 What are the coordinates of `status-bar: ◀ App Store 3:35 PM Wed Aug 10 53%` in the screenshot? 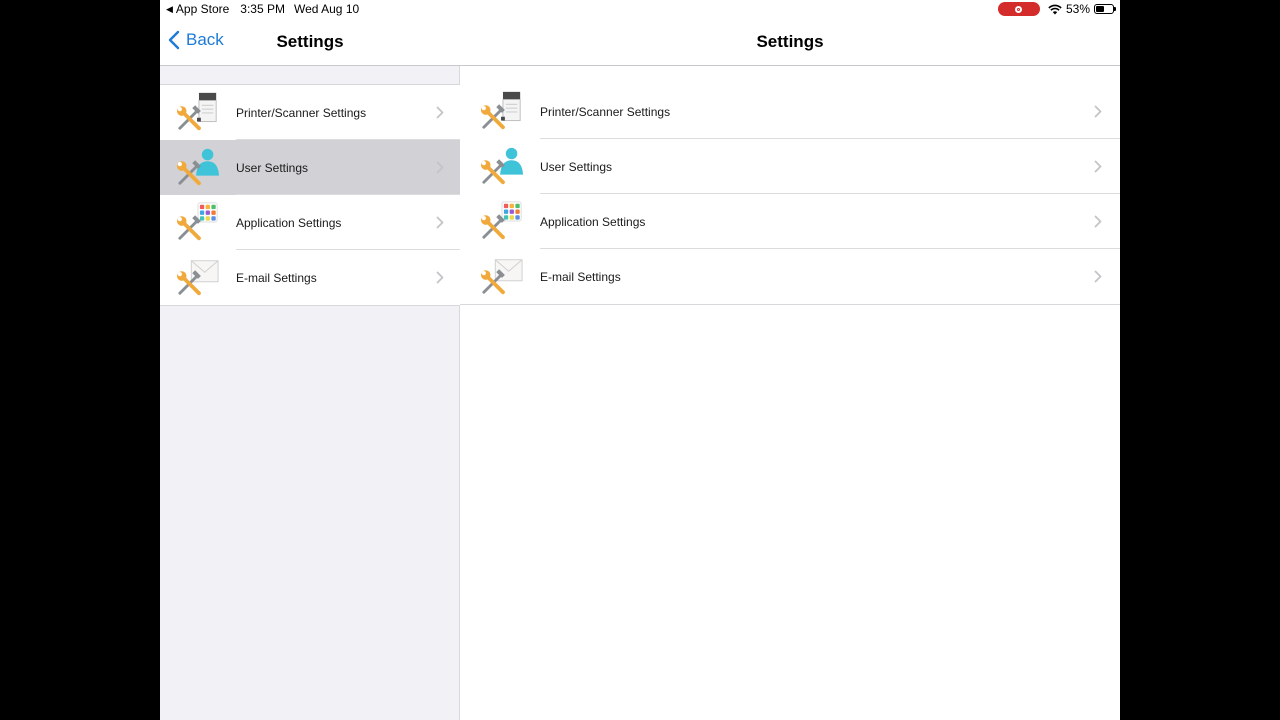 It's located at (640, 10).